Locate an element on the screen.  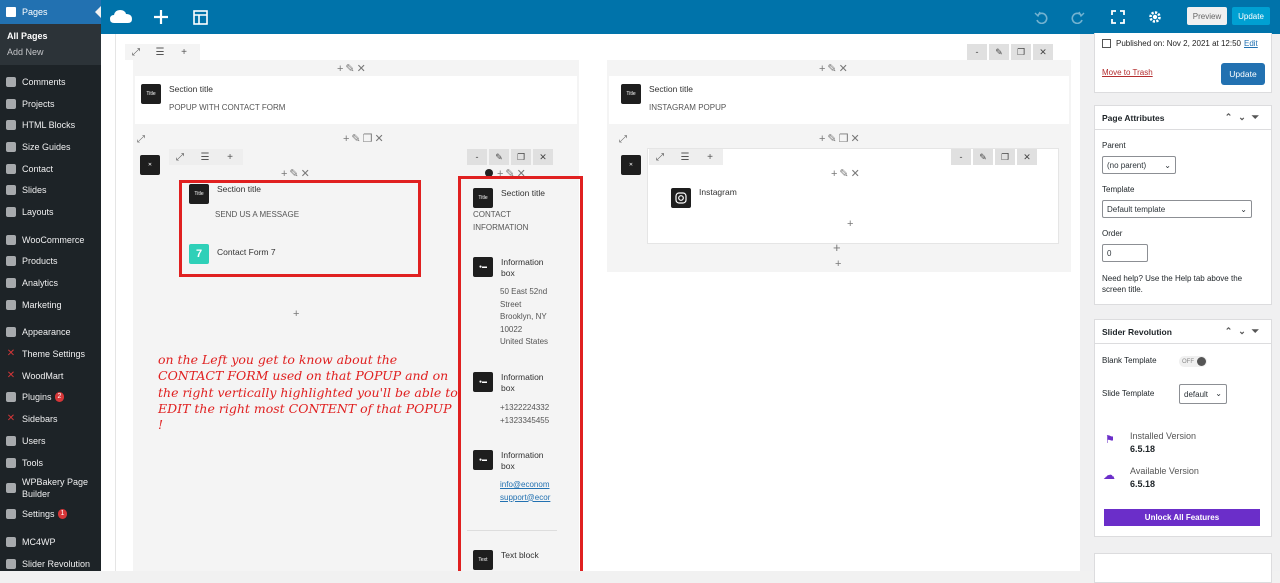
move-row-icon: ⤢ is located at coordinates (136, 52).